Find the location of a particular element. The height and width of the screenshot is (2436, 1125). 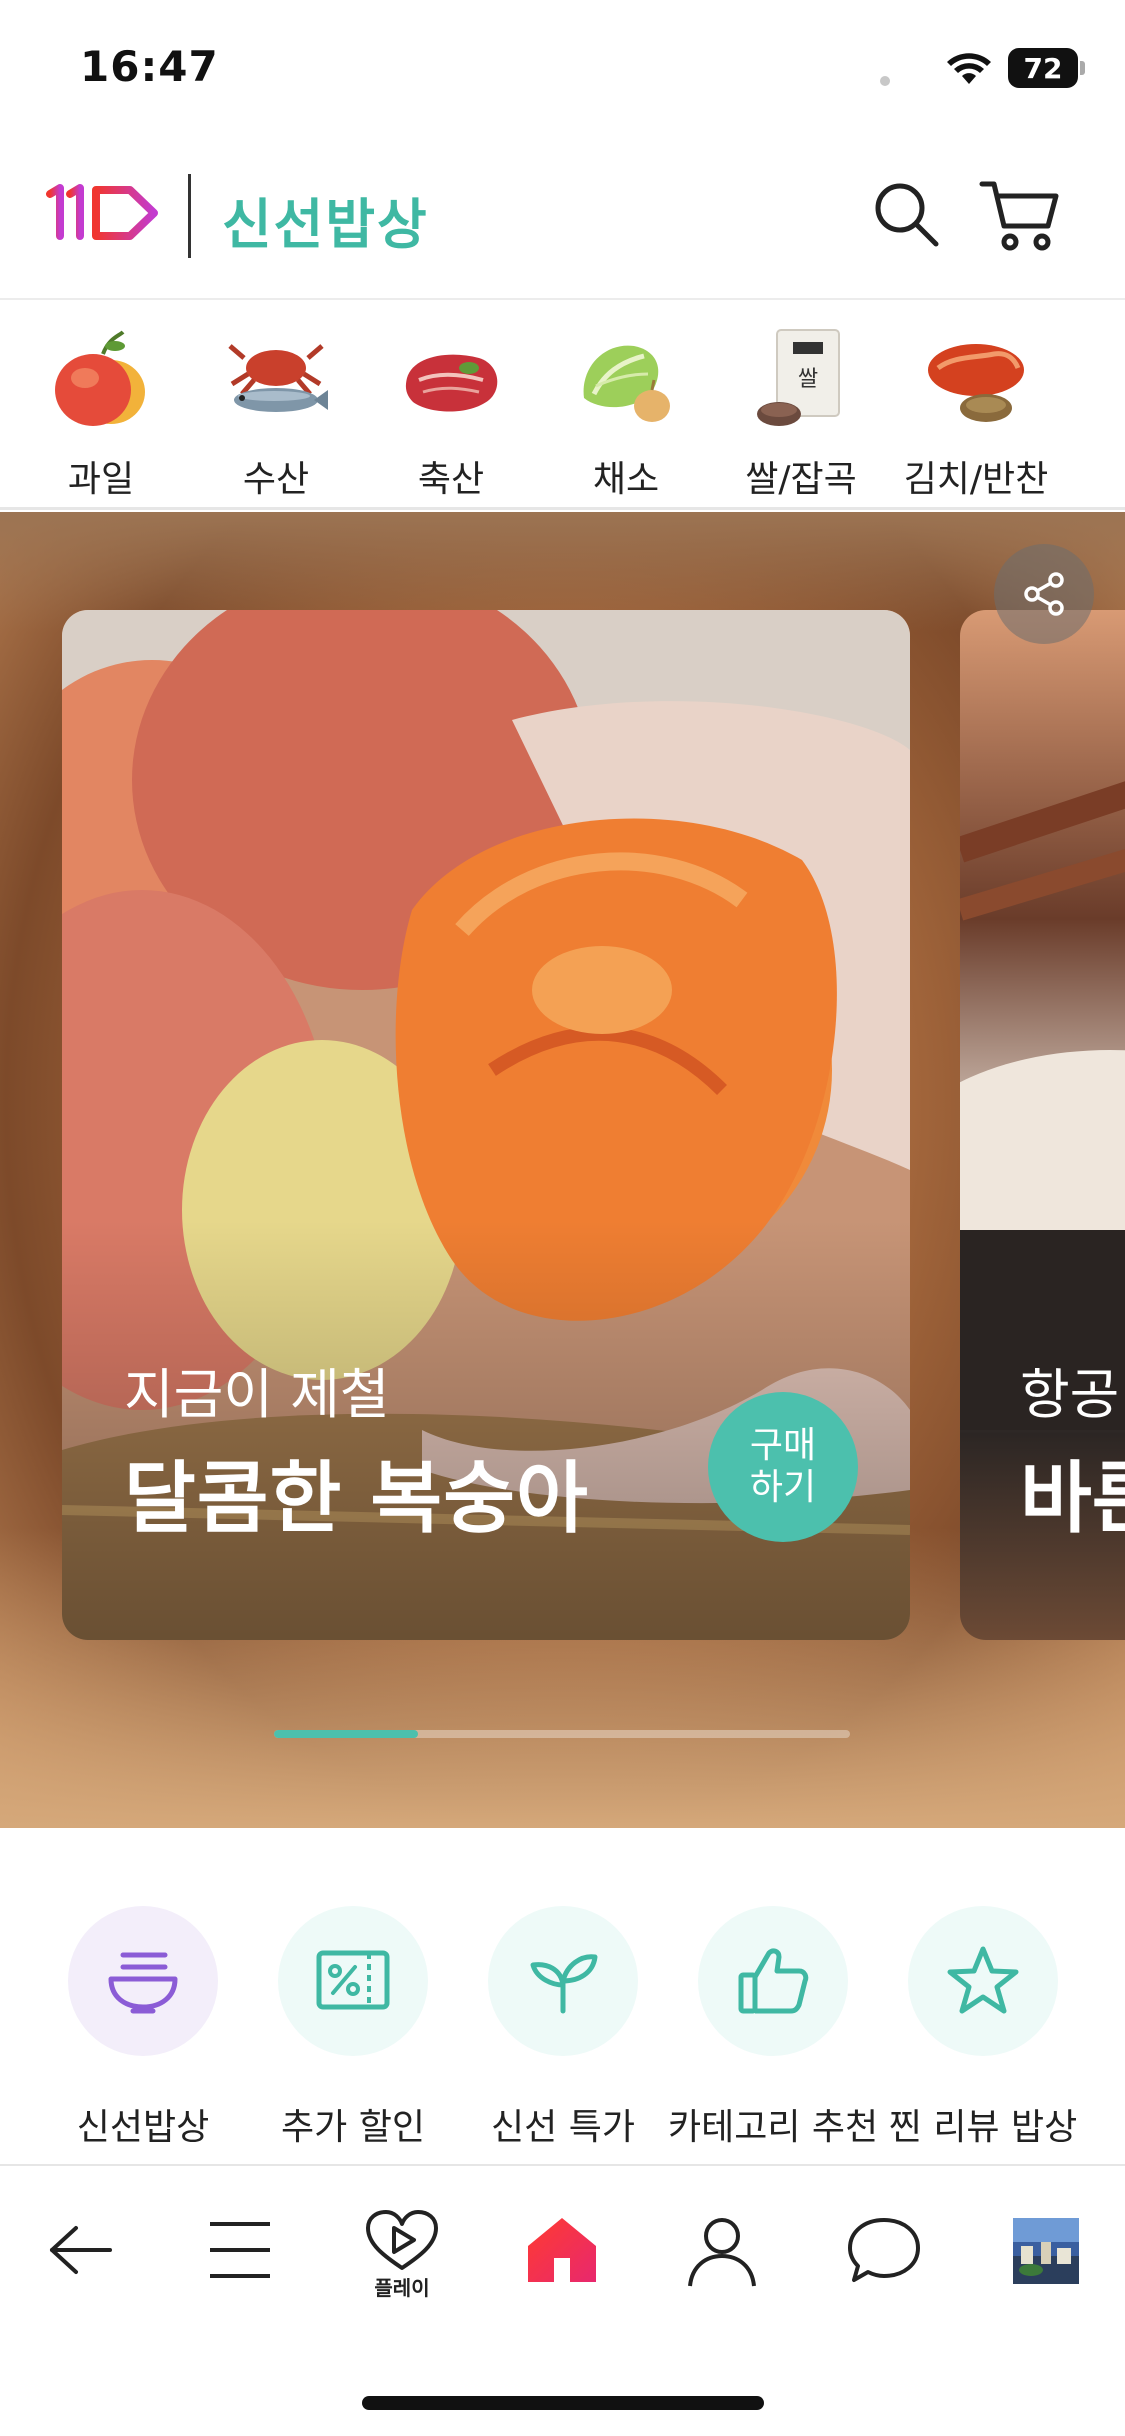

cabbage-icon is located at coordinates (626, 383).